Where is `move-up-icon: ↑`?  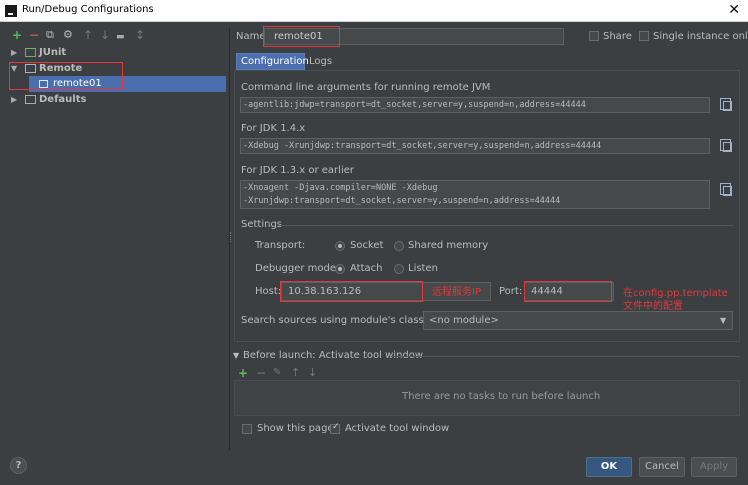 move-up-icon: ↑ is located at coordinates (88, 35).